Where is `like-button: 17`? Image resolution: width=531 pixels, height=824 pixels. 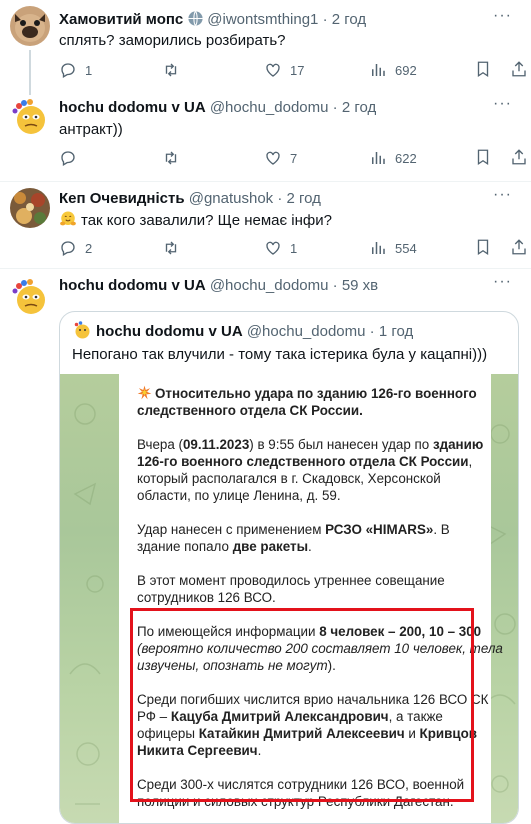 like-button: 17 is located at coordinates (284, 70).